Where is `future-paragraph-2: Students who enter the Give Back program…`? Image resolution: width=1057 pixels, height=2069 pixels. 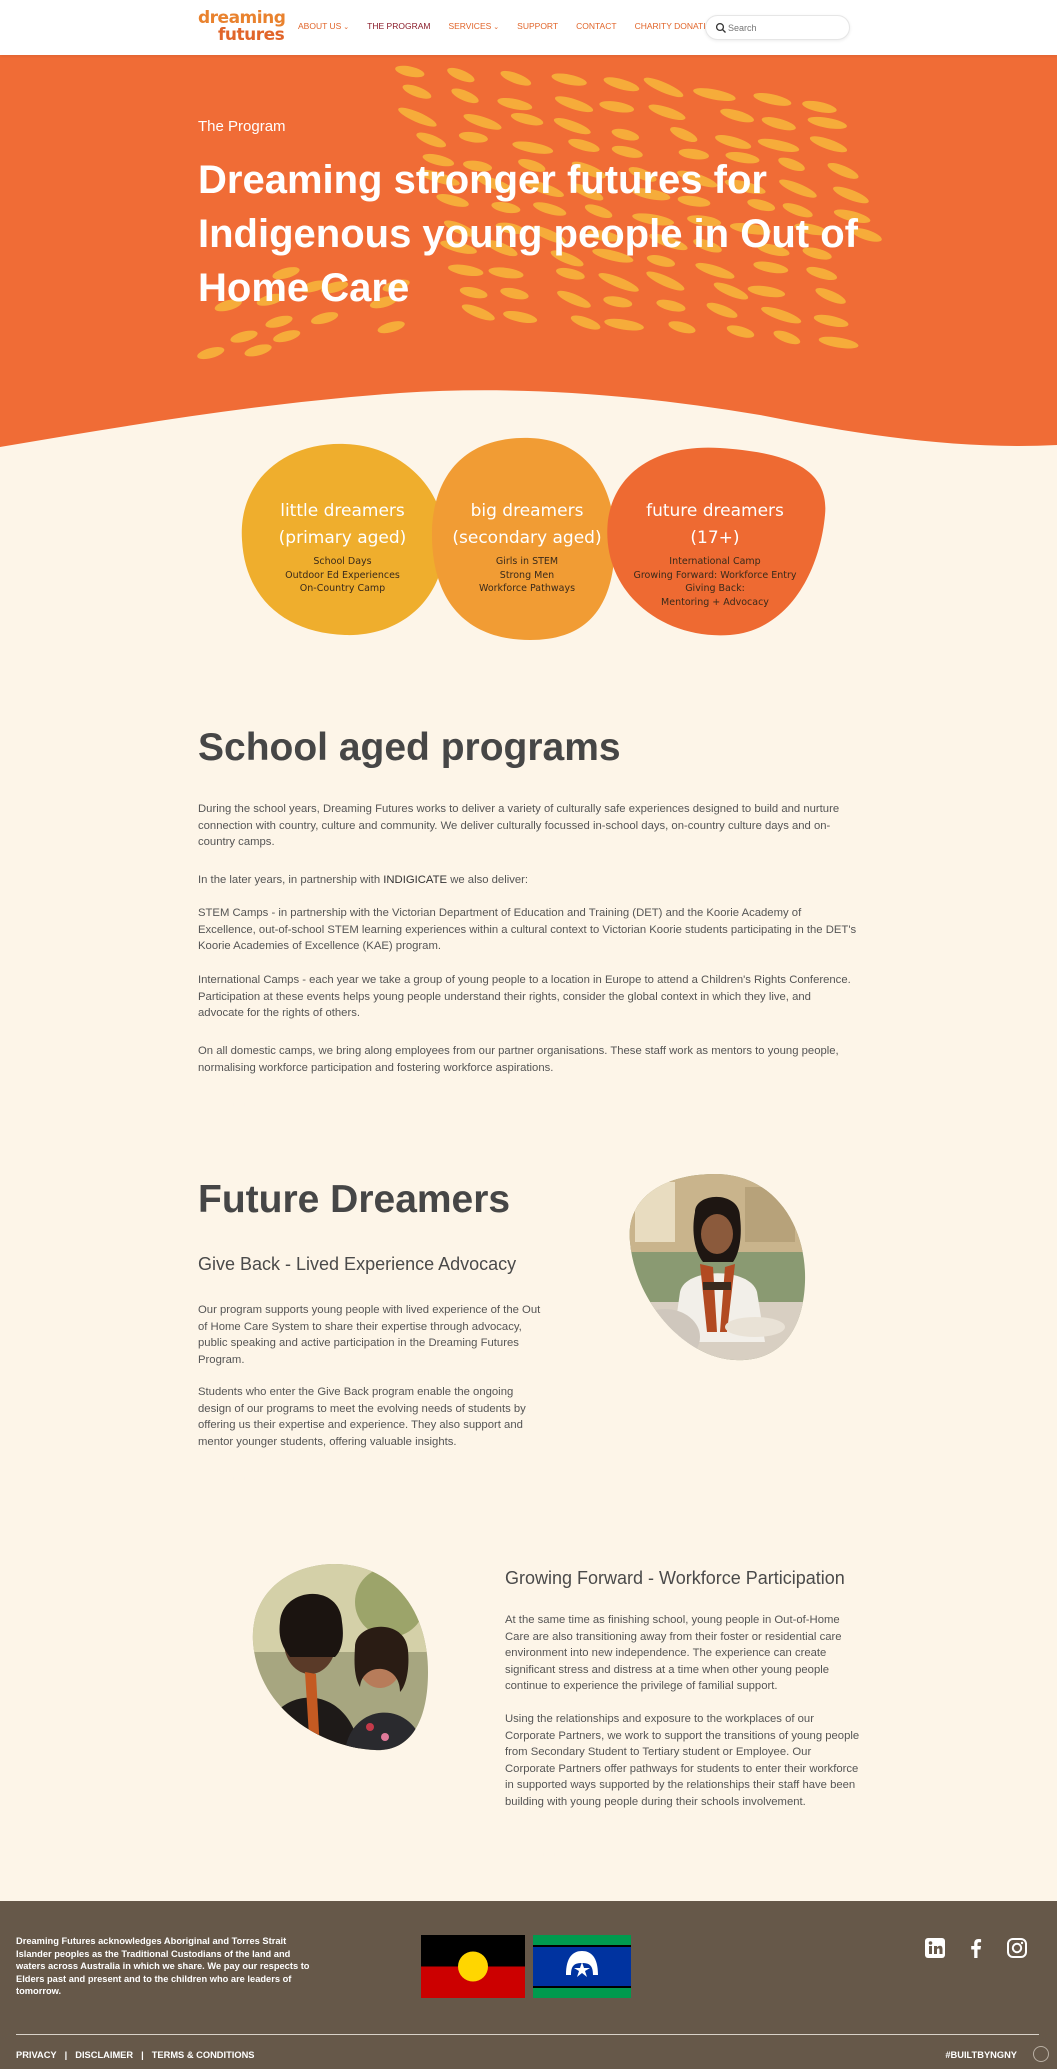
future-paragraph-2: Students who enter the Give Back program… is located at coordinates (362, 1417).